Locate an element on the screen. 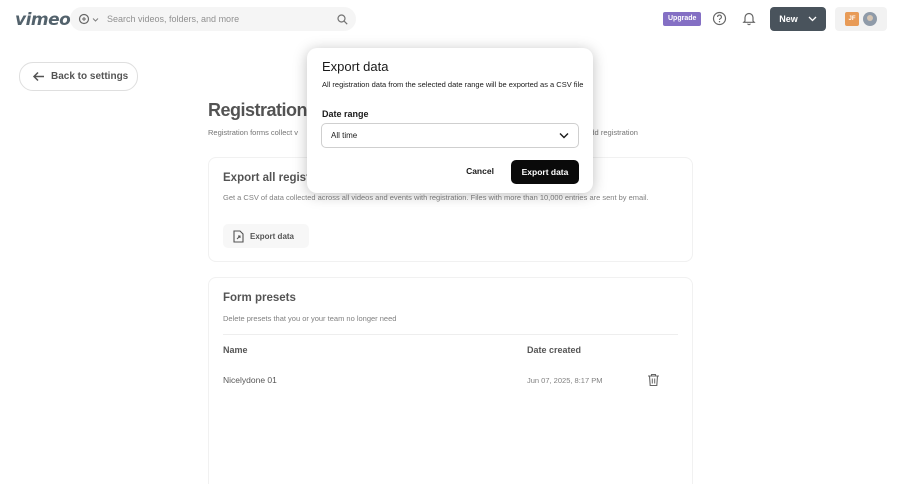 This screenshot has height=484, width=900. date-range-label: Date range is located at coordinates (345, 114).